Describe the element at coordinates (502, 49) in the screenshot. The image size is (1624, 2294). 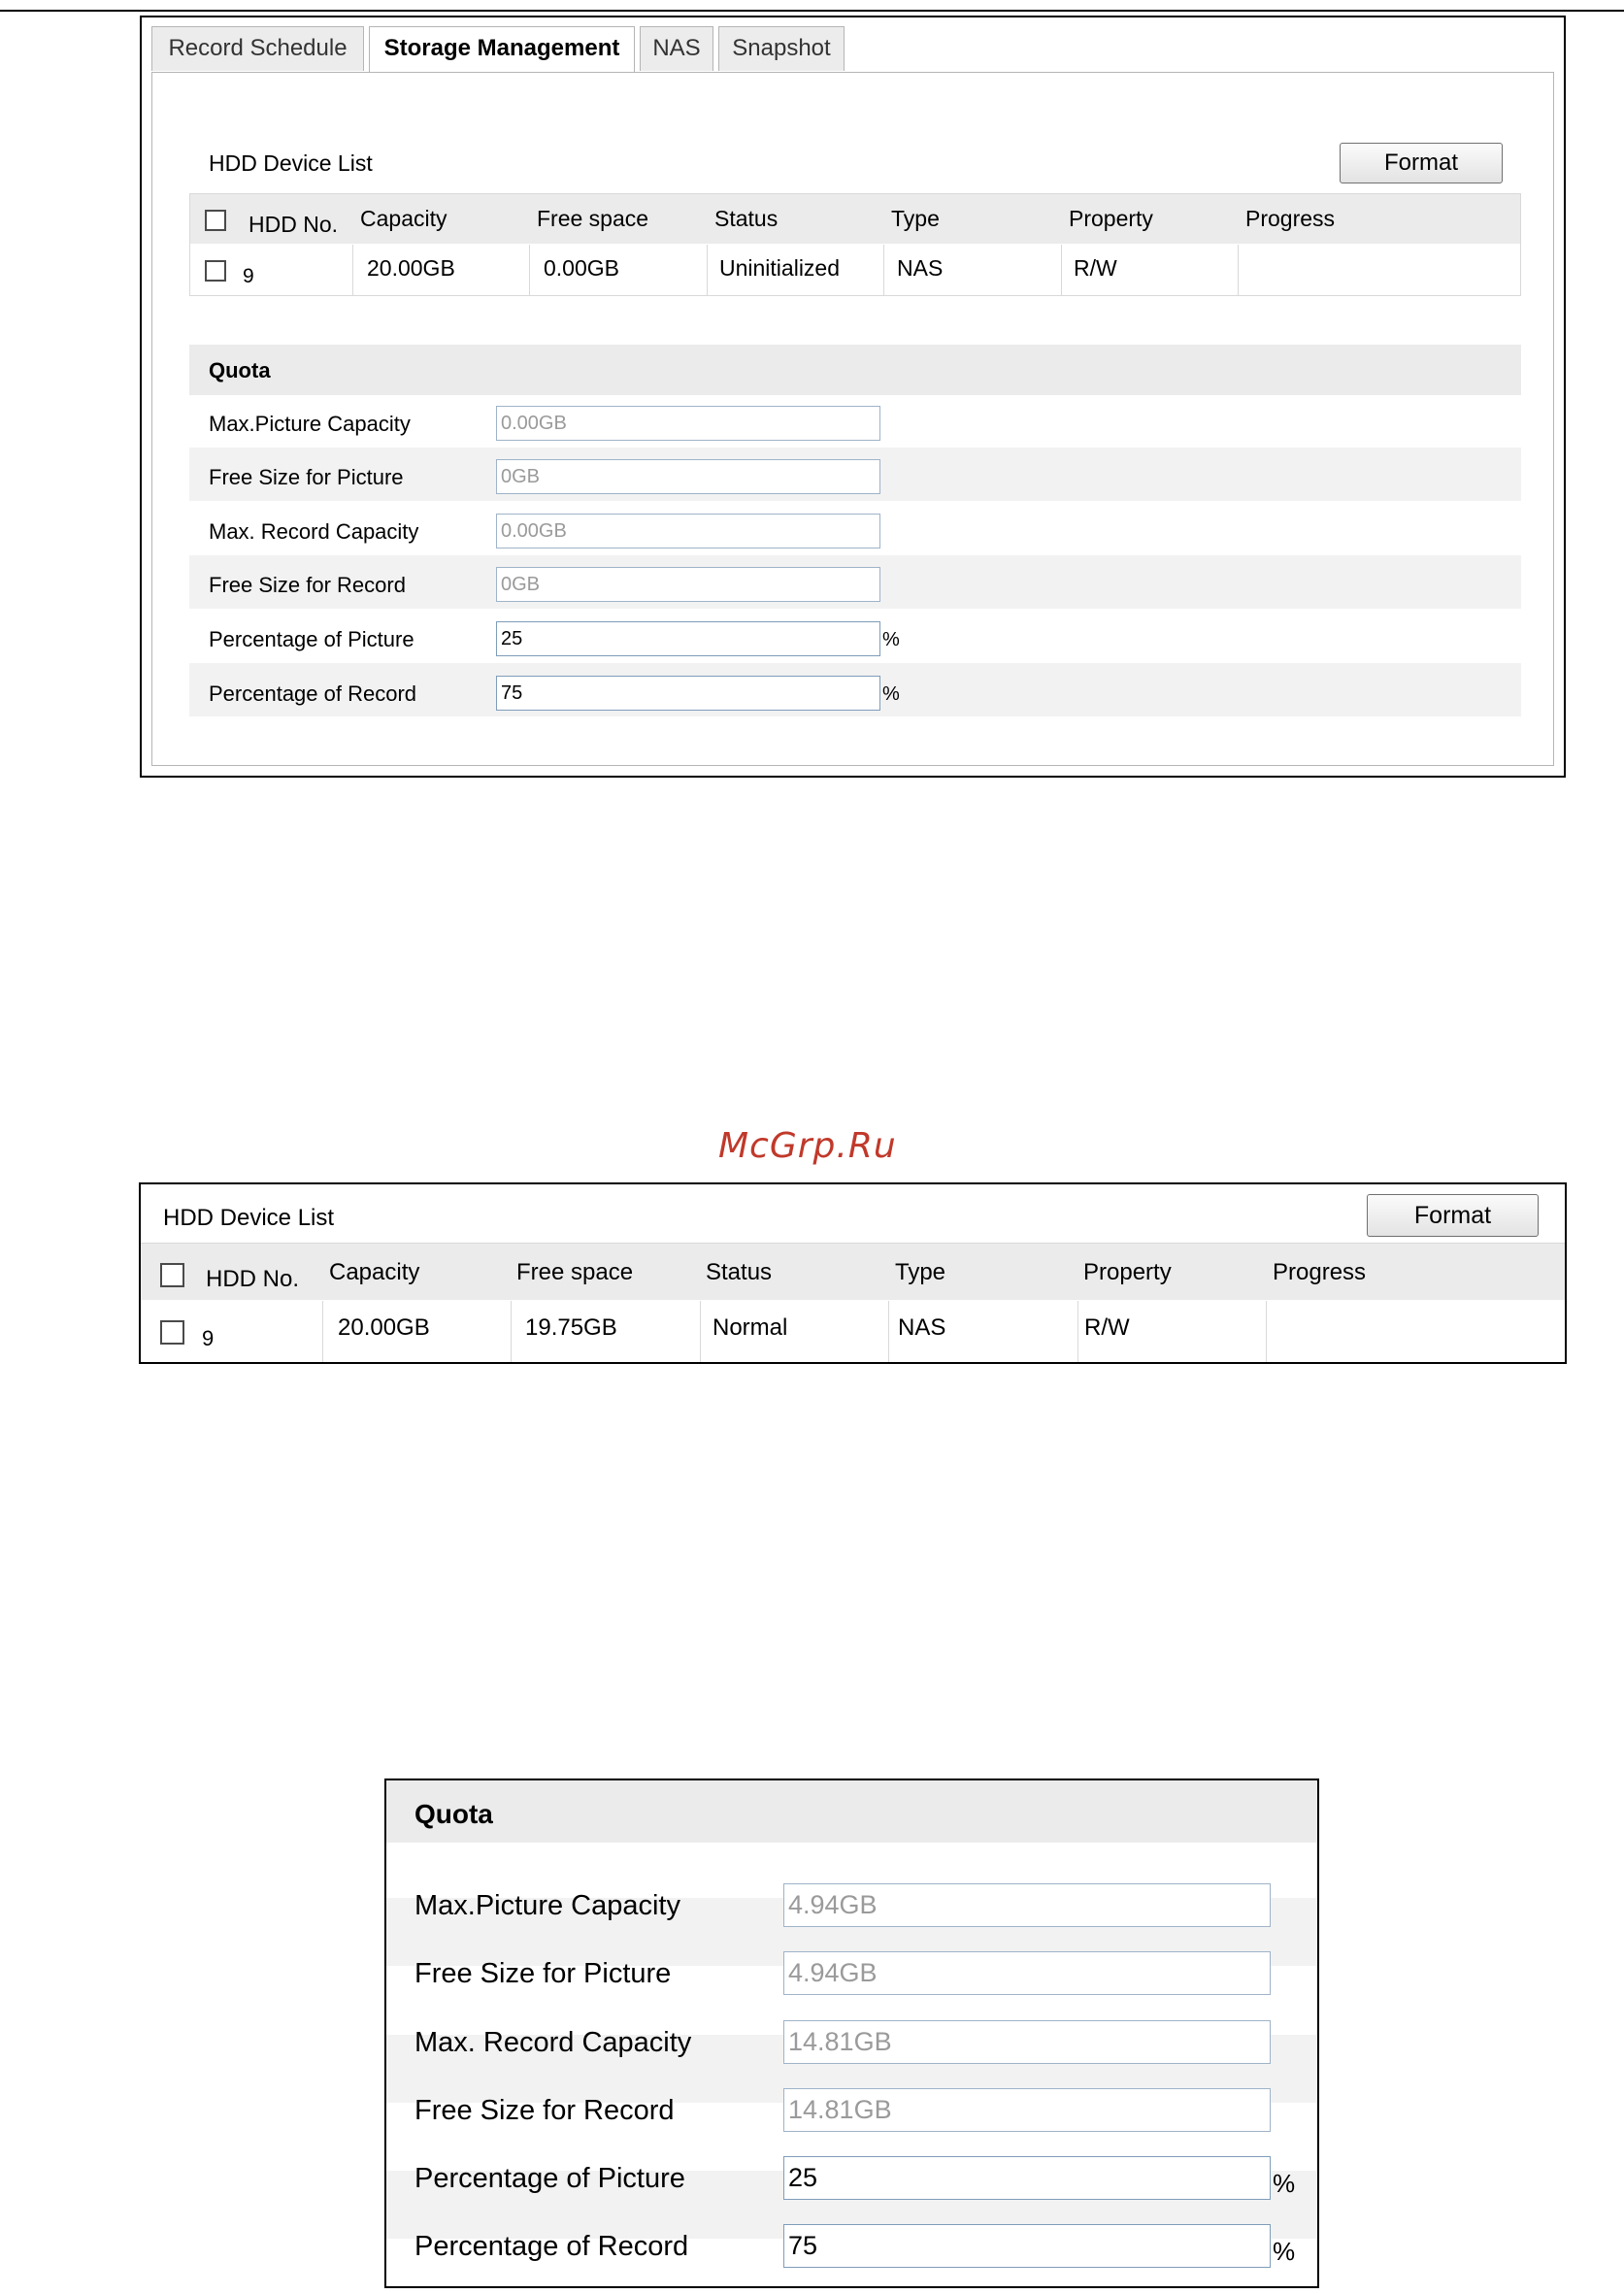
I see `tab-storage-management: Storage Management` at that location.